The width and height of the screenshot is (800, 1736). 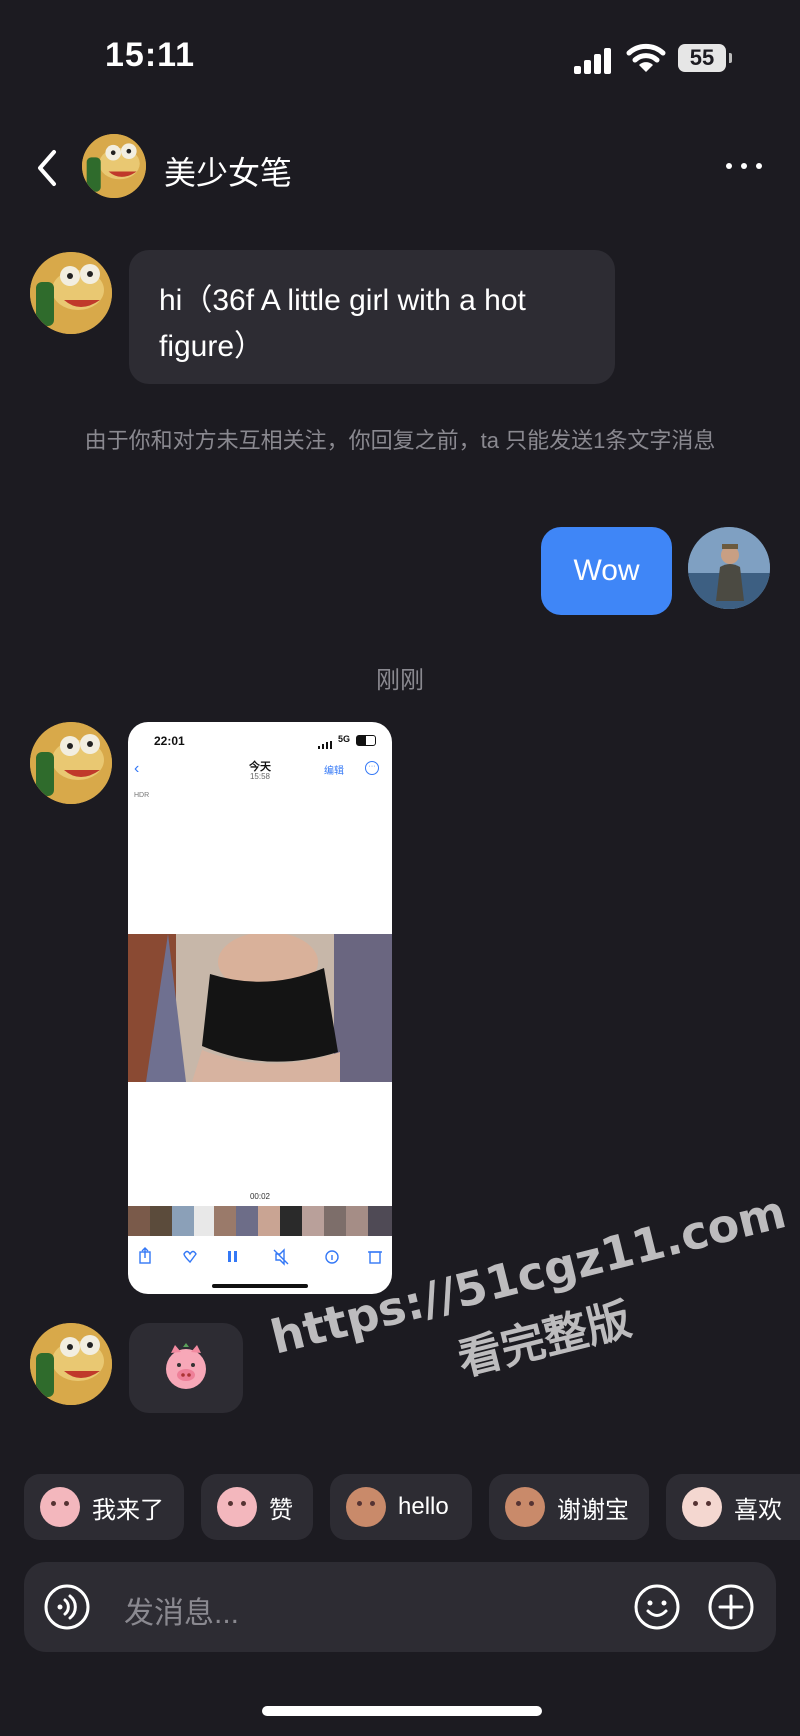 What do you see at coordinates (169, 741) in the screenshot?
I see `shot-time: 22:01` at bounding box center [169, 741].